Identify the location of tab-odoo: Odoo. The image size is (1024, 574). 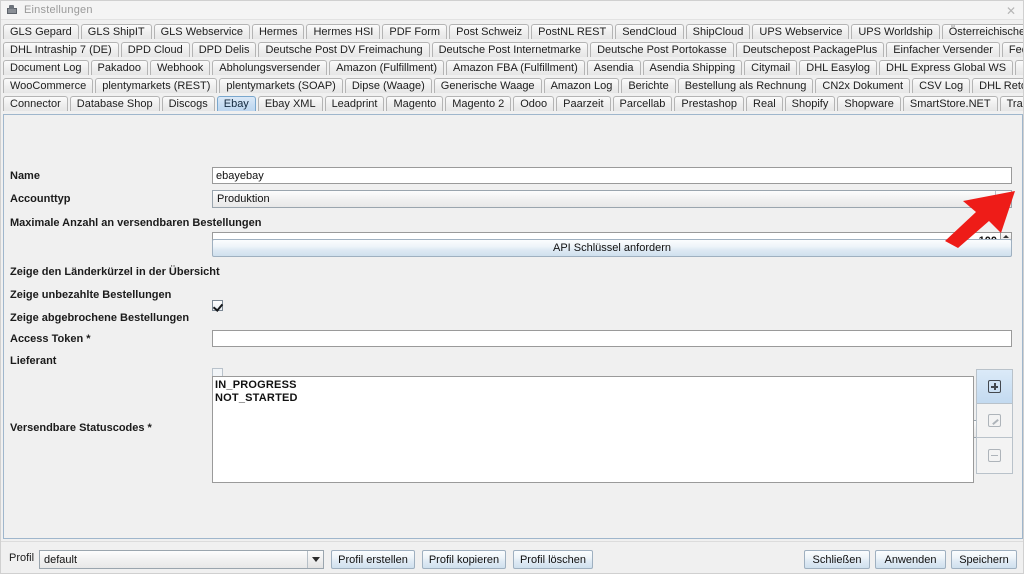
(534, 103).